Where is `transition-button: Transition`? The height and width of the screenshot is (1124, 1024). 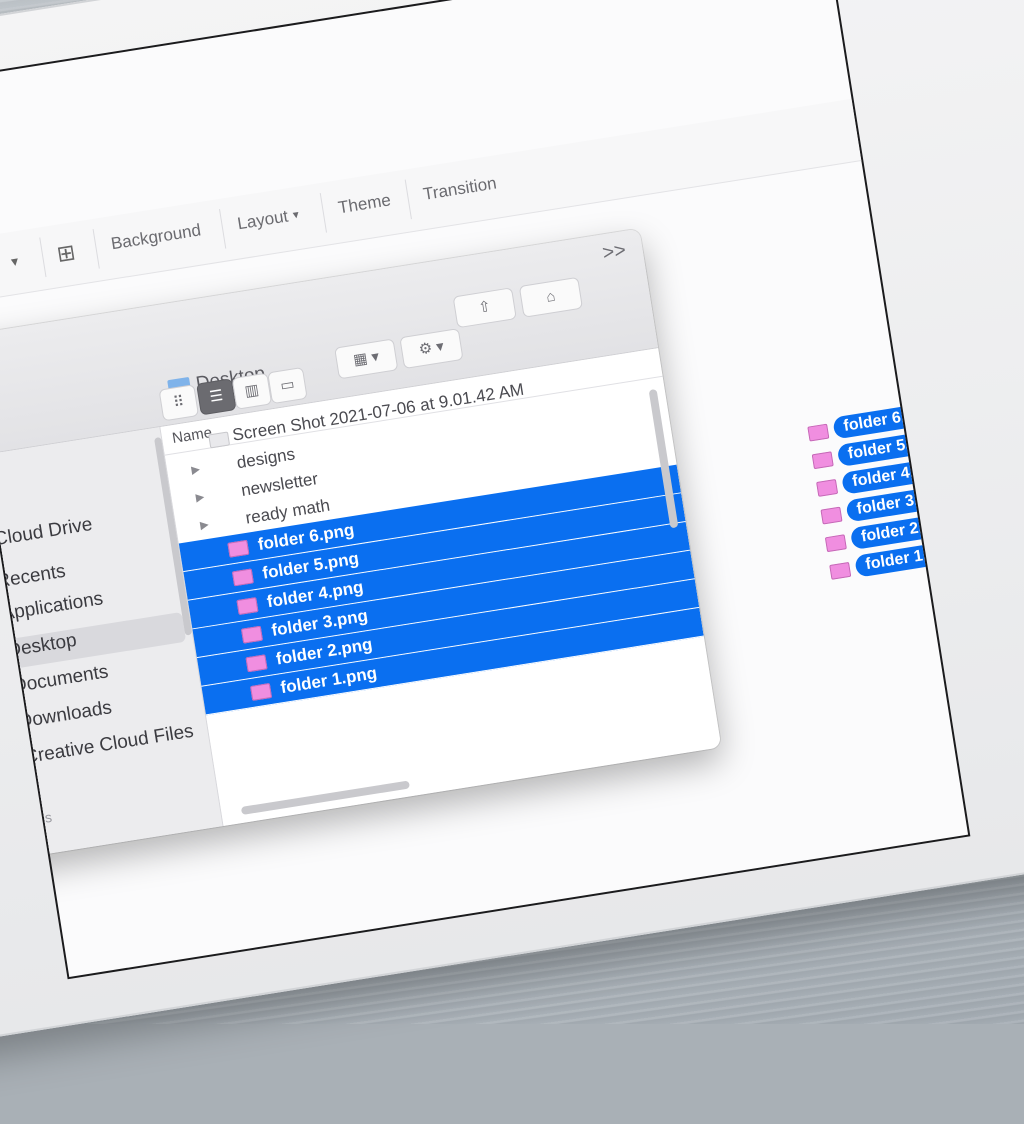 transition-button: Transition is located at coordinates (460, 189).